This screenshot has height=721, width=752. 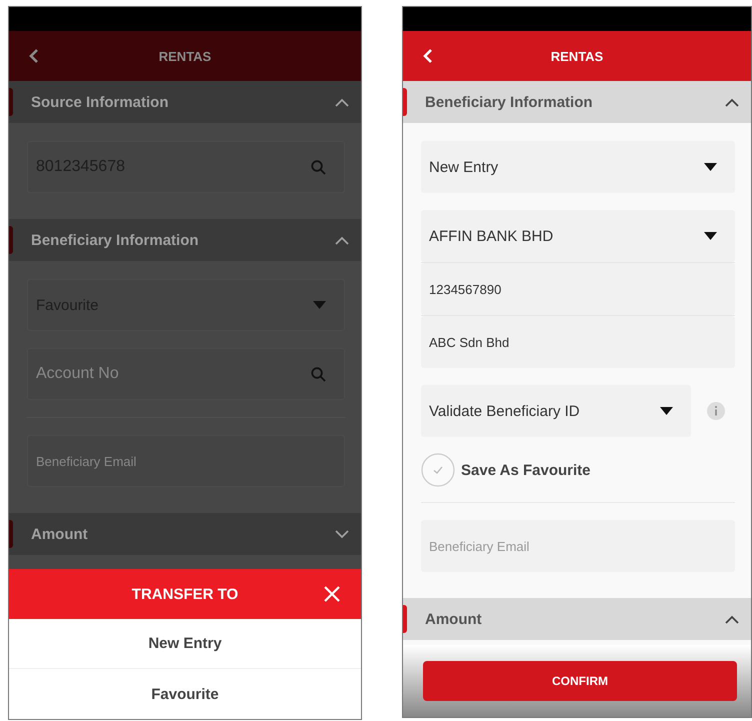 I want to click on sheet-title: TRANSFER TO, so click(x=185, y=594).